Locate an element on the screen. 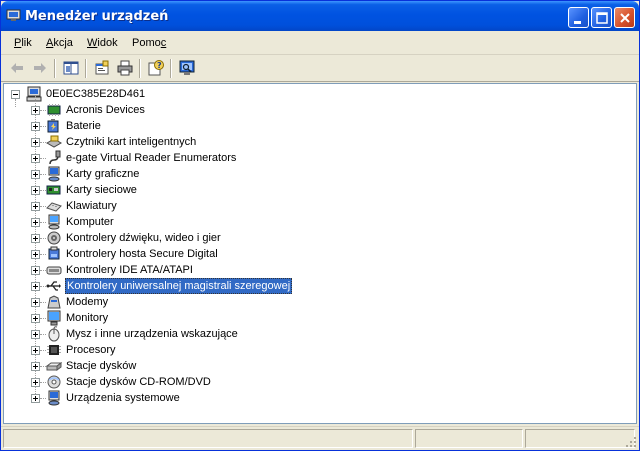 The width and height of the screenshot is (640, 451). status-bar is located at coordinates (320, 438).